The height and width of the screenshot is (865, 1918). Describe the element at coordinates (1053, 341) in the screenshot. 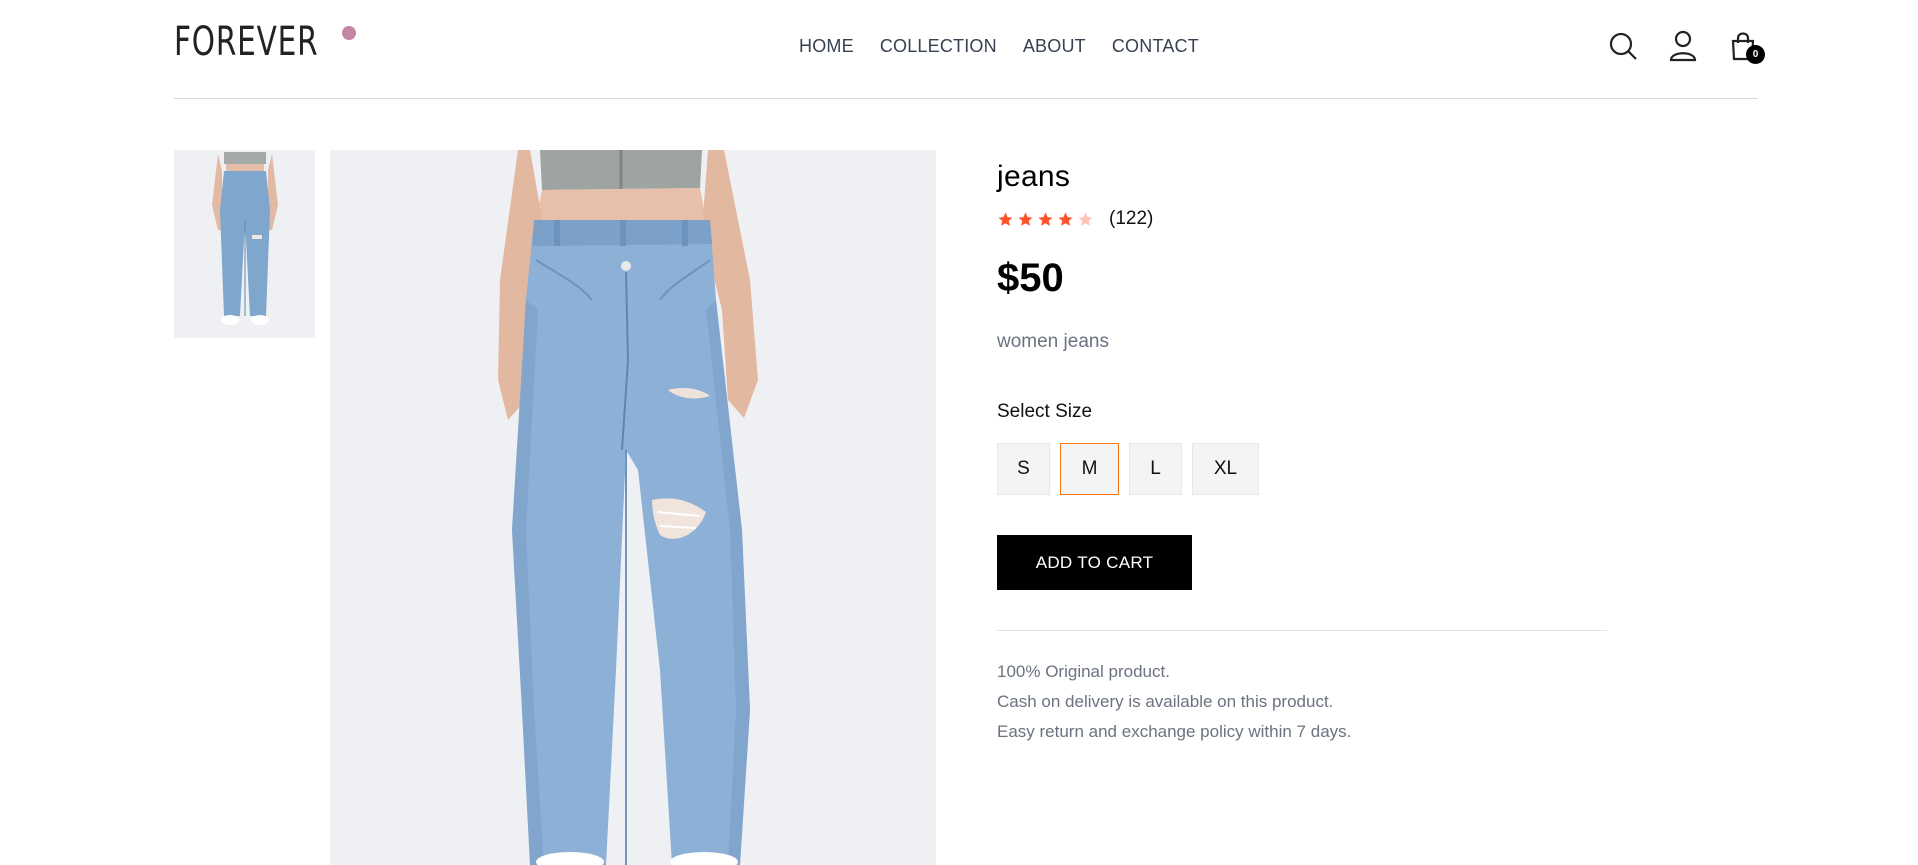

I see `product-description: women jeans` at that location.